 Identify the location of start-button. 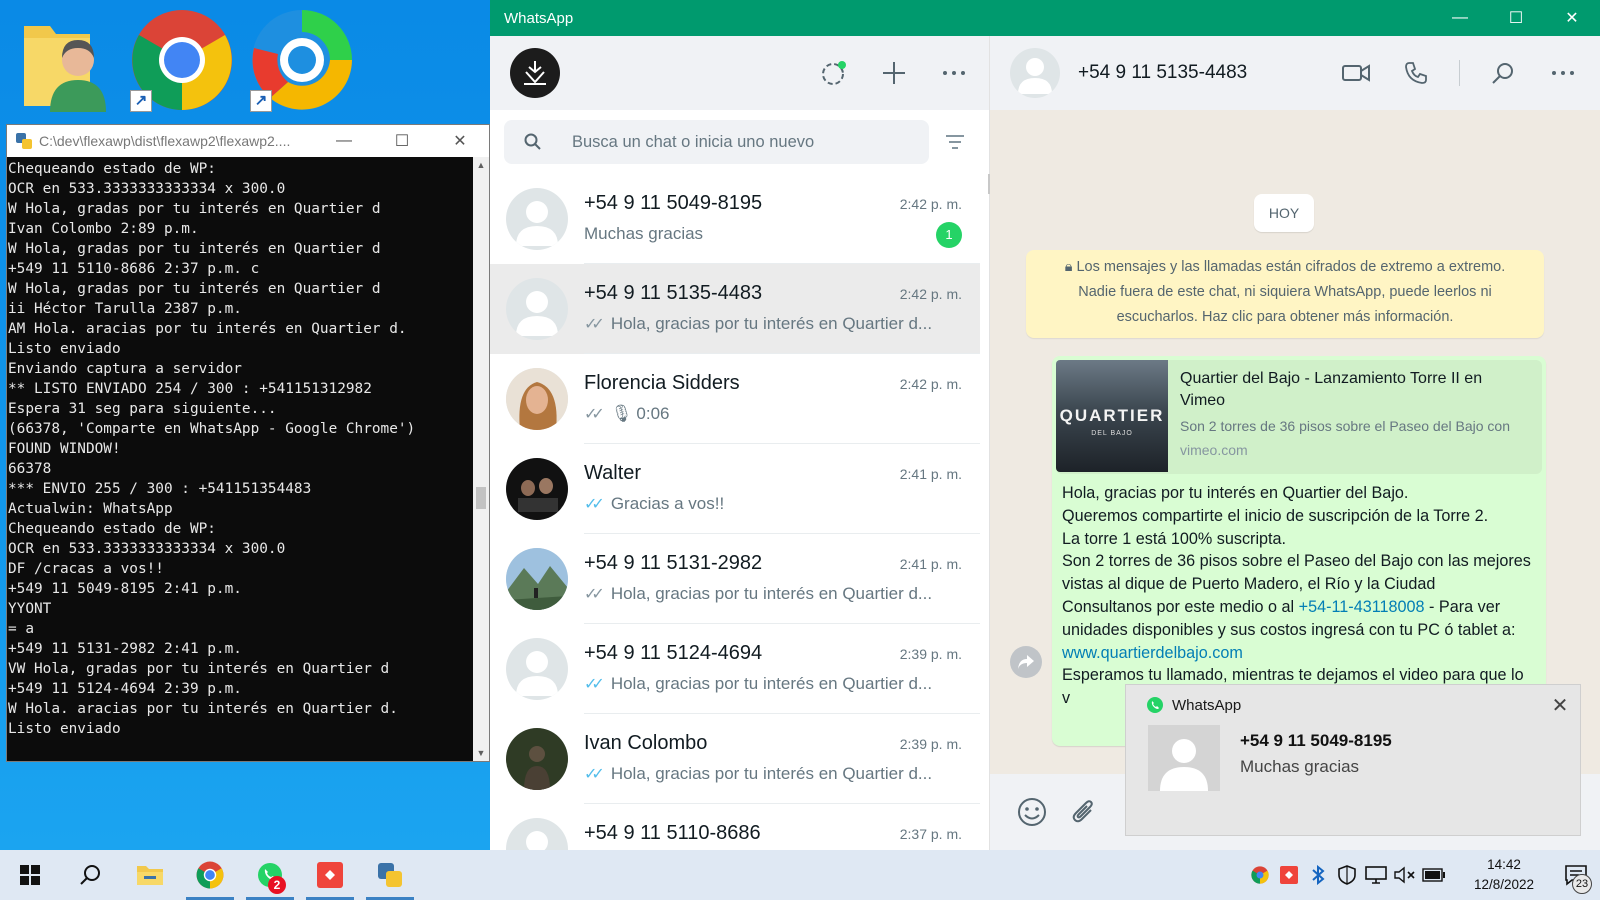
(30, 875).